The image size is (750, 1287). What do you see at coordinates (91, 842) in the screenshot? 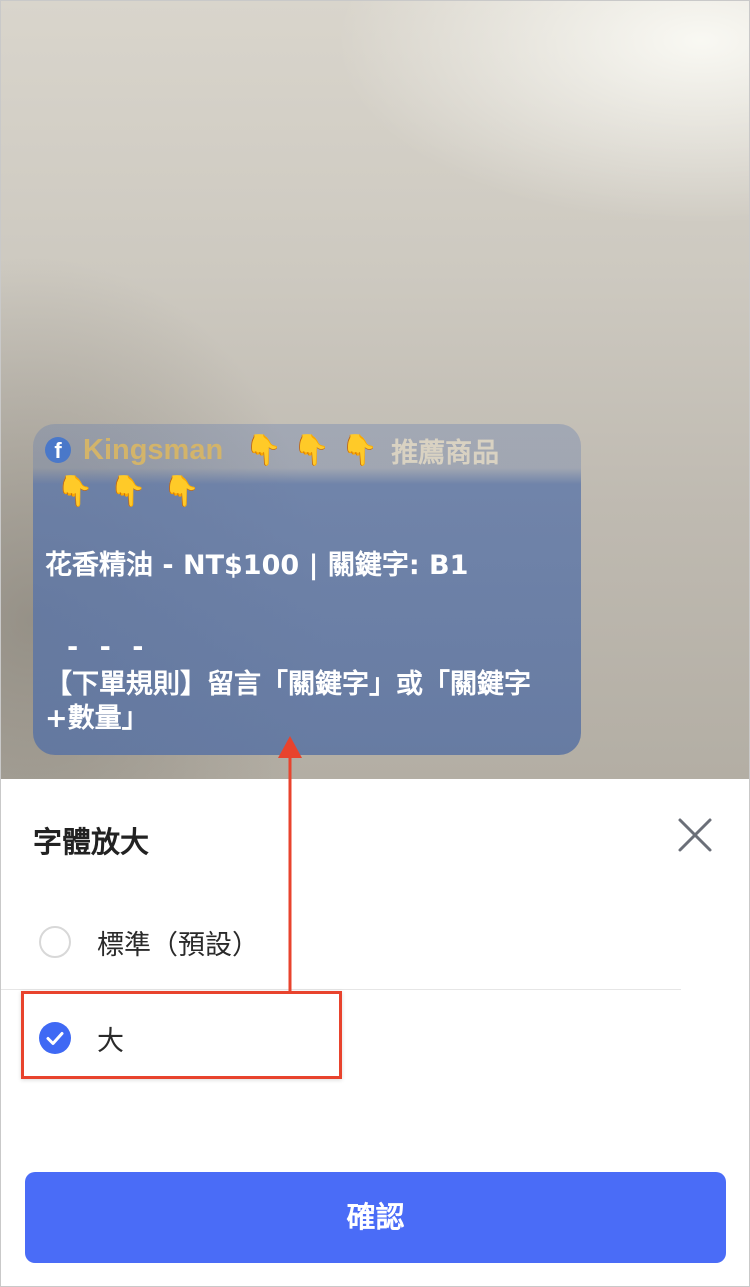
I see `sheet-title: 字體放大` at bounding box center [91, 842].